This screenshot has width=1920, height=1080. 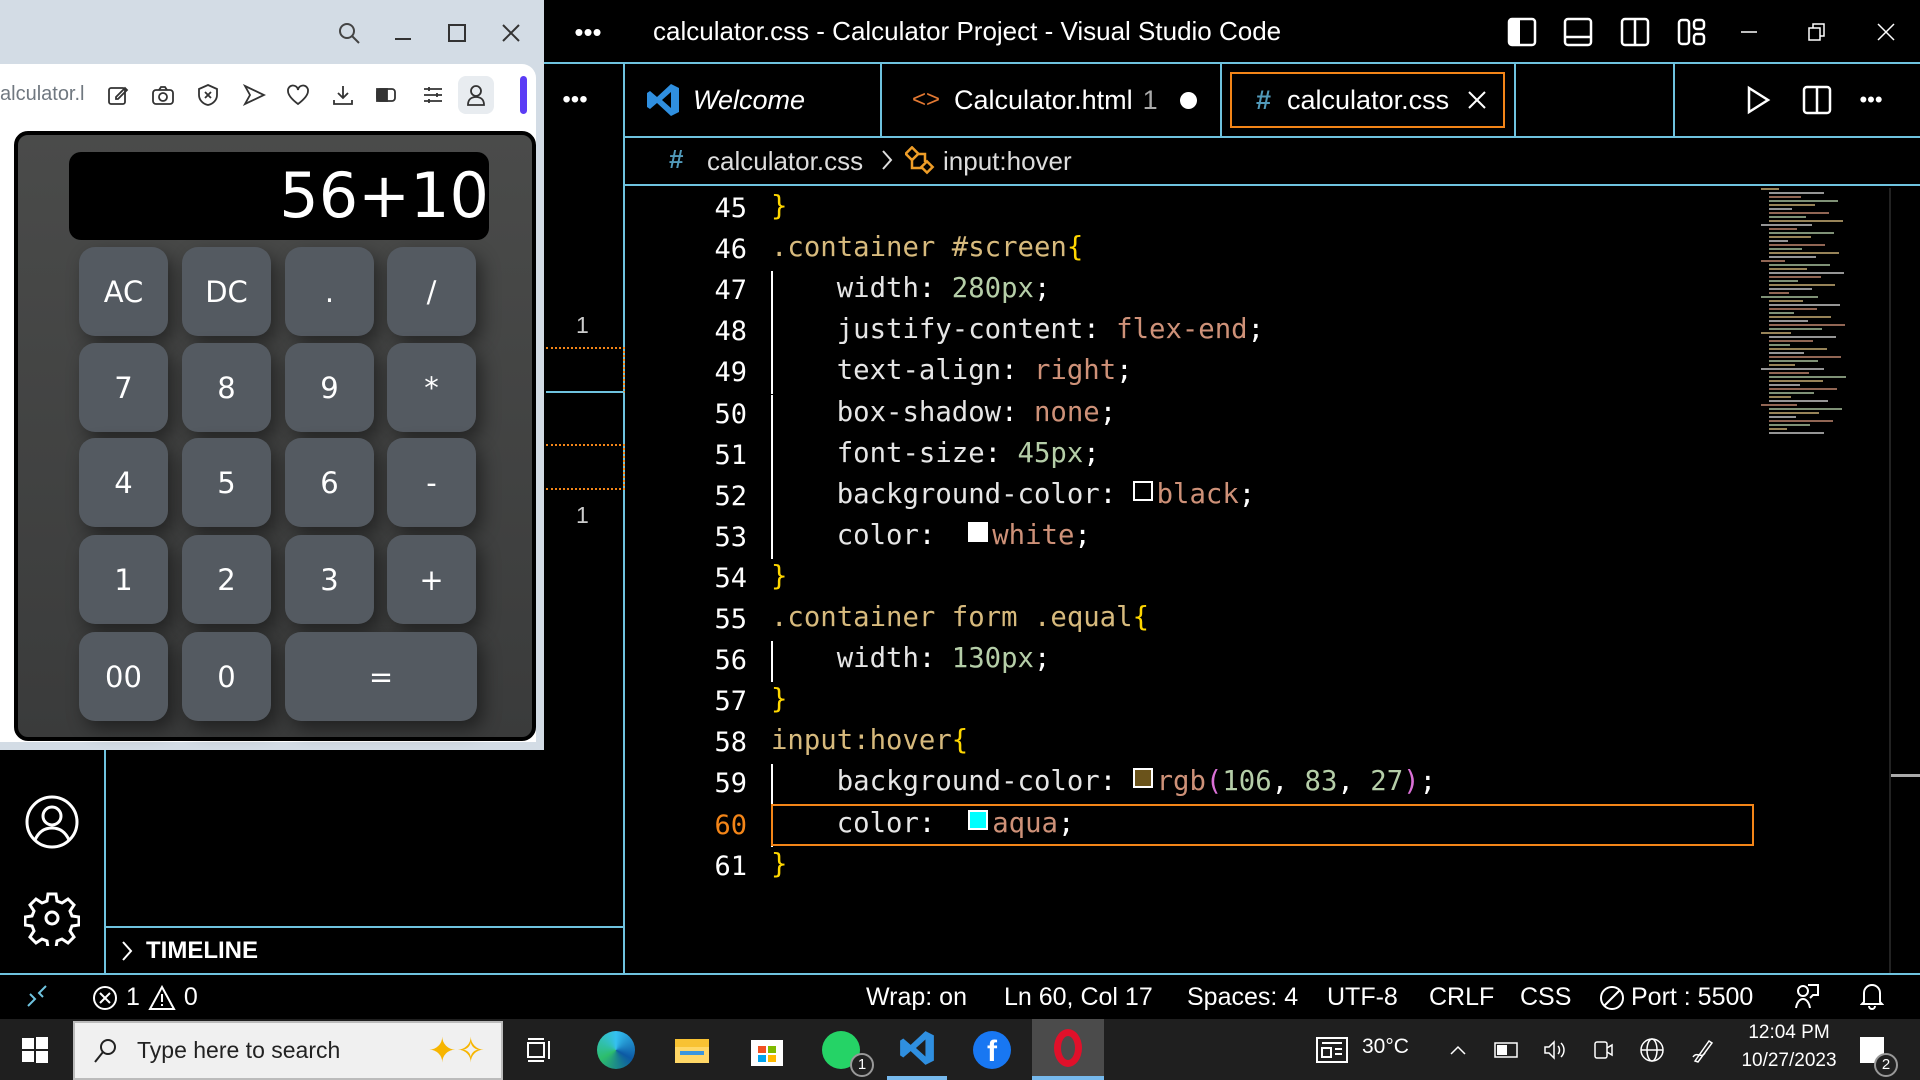 I want to click on code-line: width: 280px;, so click(x=911, y=288).